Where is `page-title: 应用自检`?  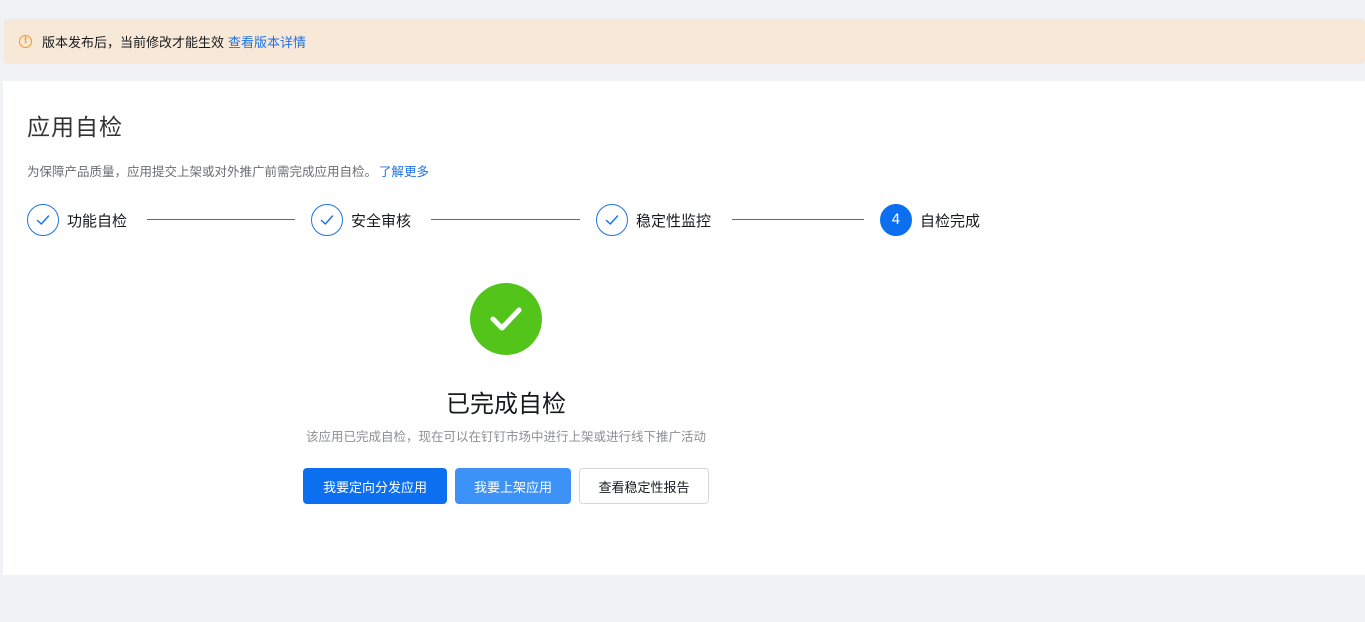
page-title: 应用自检 is located at coordinates (75, 128).